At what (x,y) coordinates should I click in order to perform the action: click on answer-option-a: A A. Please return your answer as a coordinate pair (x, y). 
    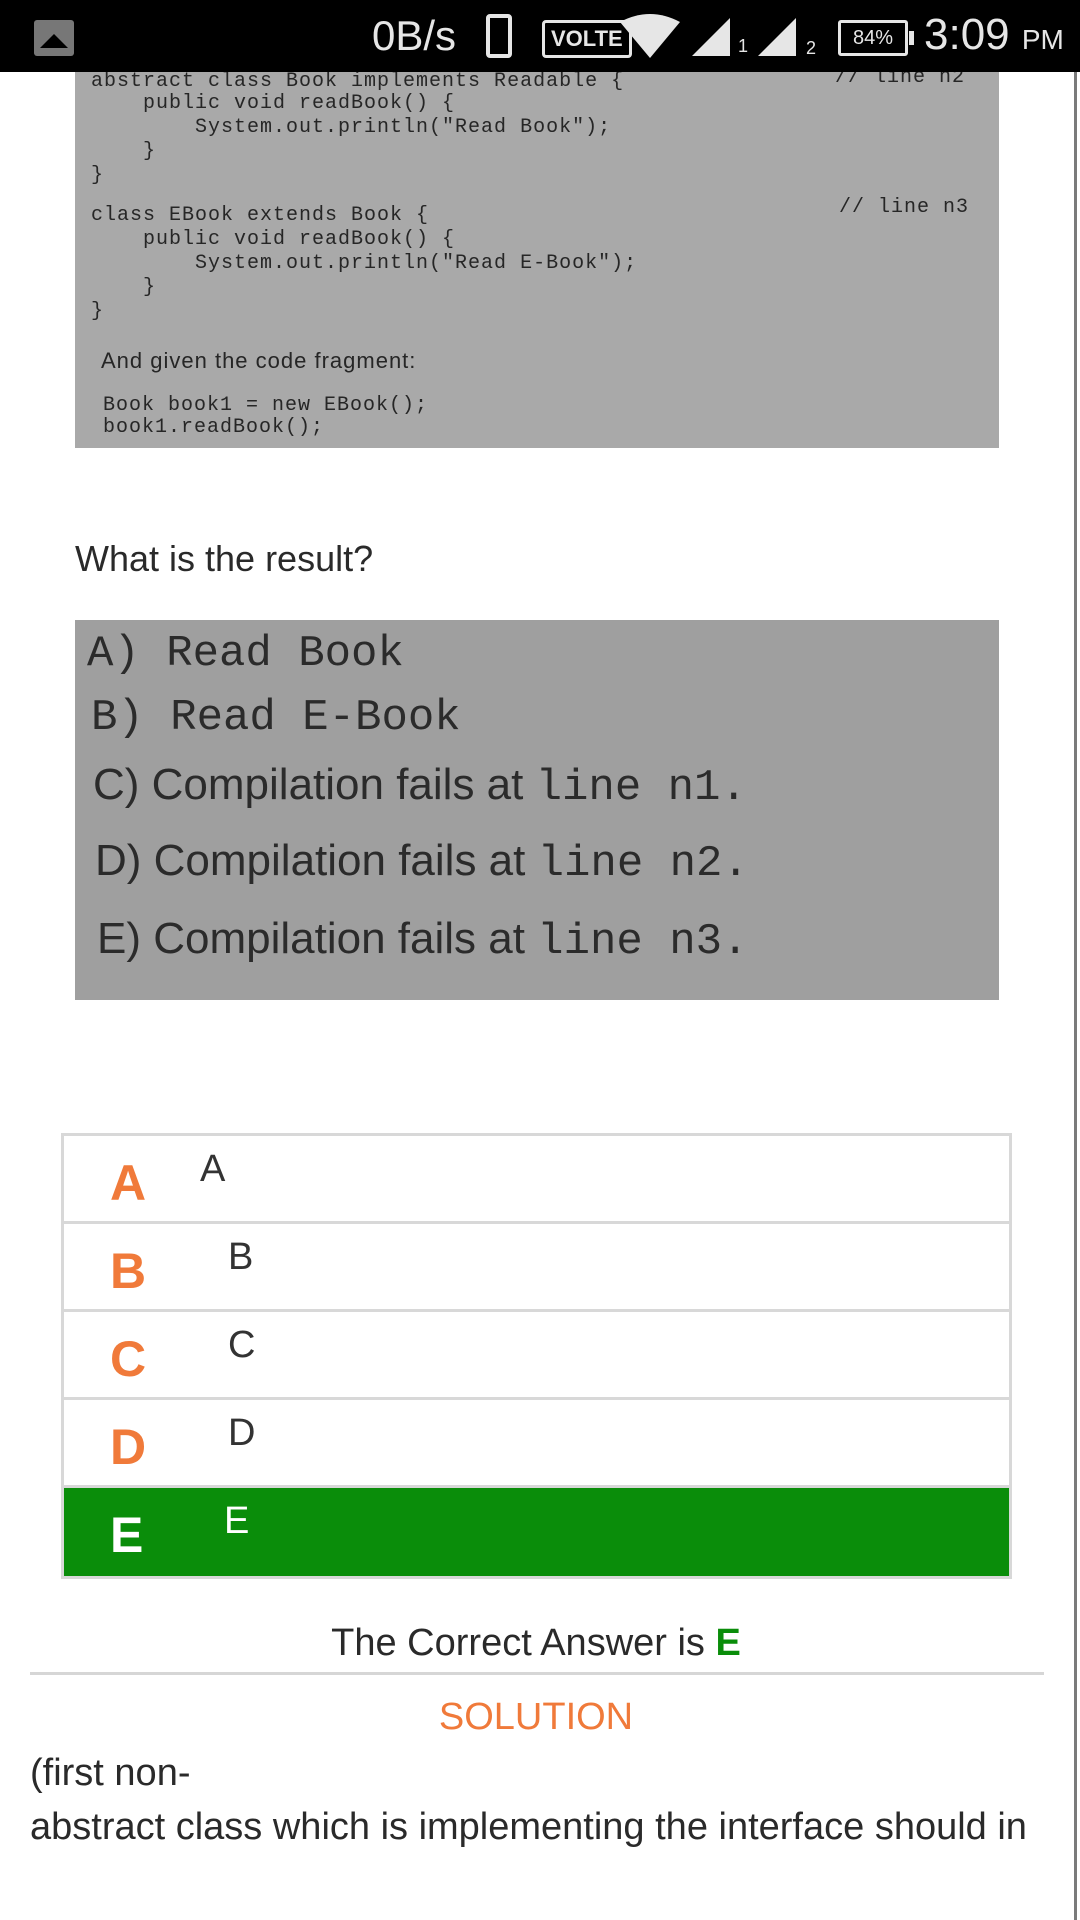
    Looking at the image, I should click on (536, 1180).